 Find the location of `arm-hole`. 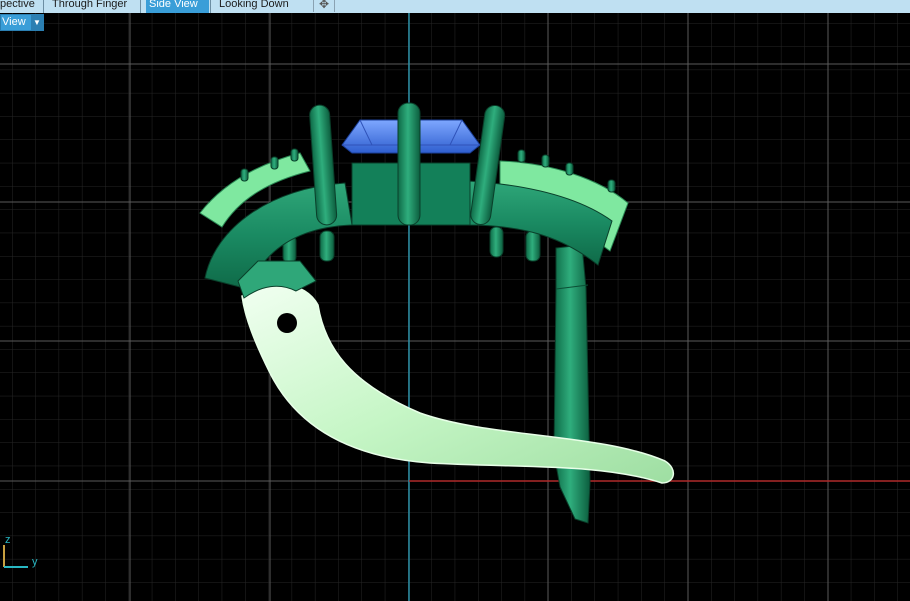

arm-hole is located at coordinates (287, 323).